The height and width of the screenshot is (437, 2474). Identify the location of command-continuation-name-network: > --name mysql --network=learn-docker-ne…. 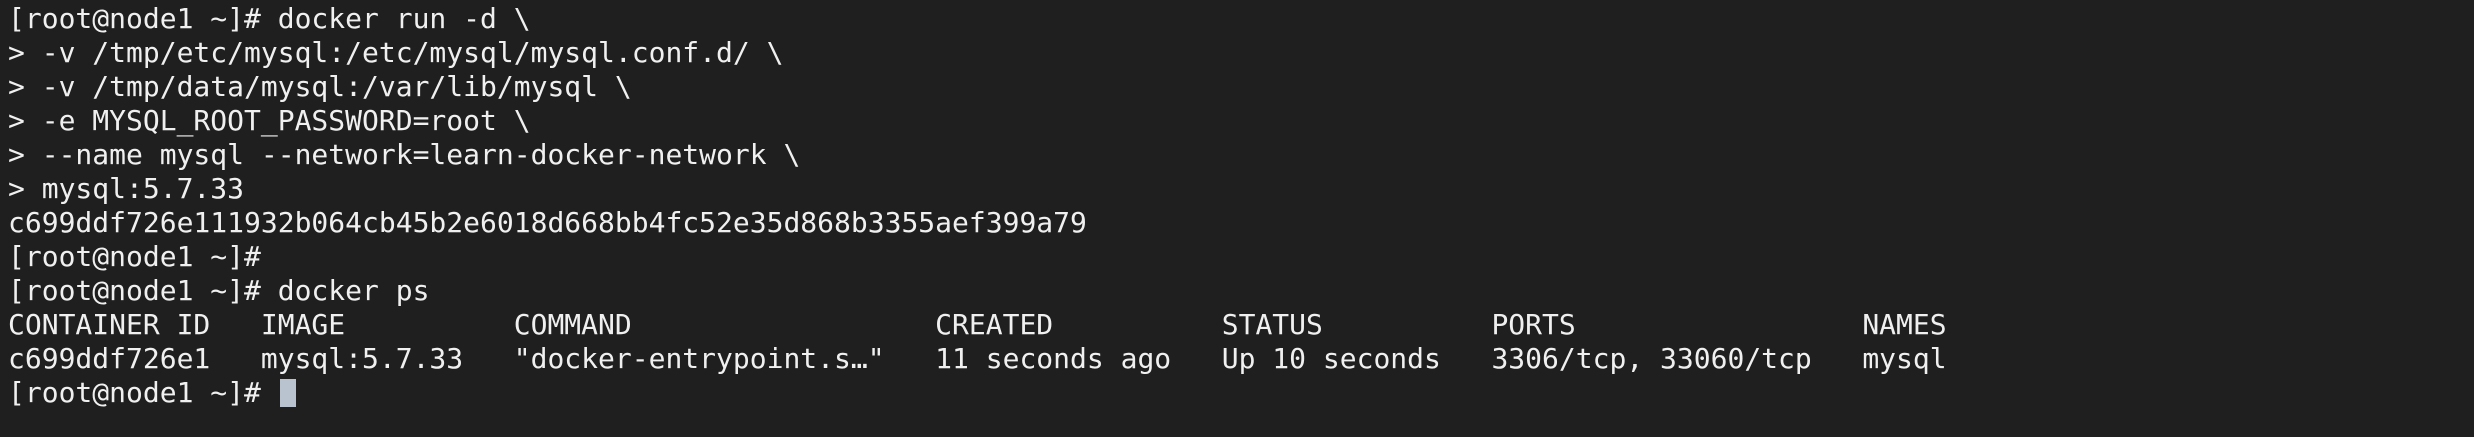
(404, 154).